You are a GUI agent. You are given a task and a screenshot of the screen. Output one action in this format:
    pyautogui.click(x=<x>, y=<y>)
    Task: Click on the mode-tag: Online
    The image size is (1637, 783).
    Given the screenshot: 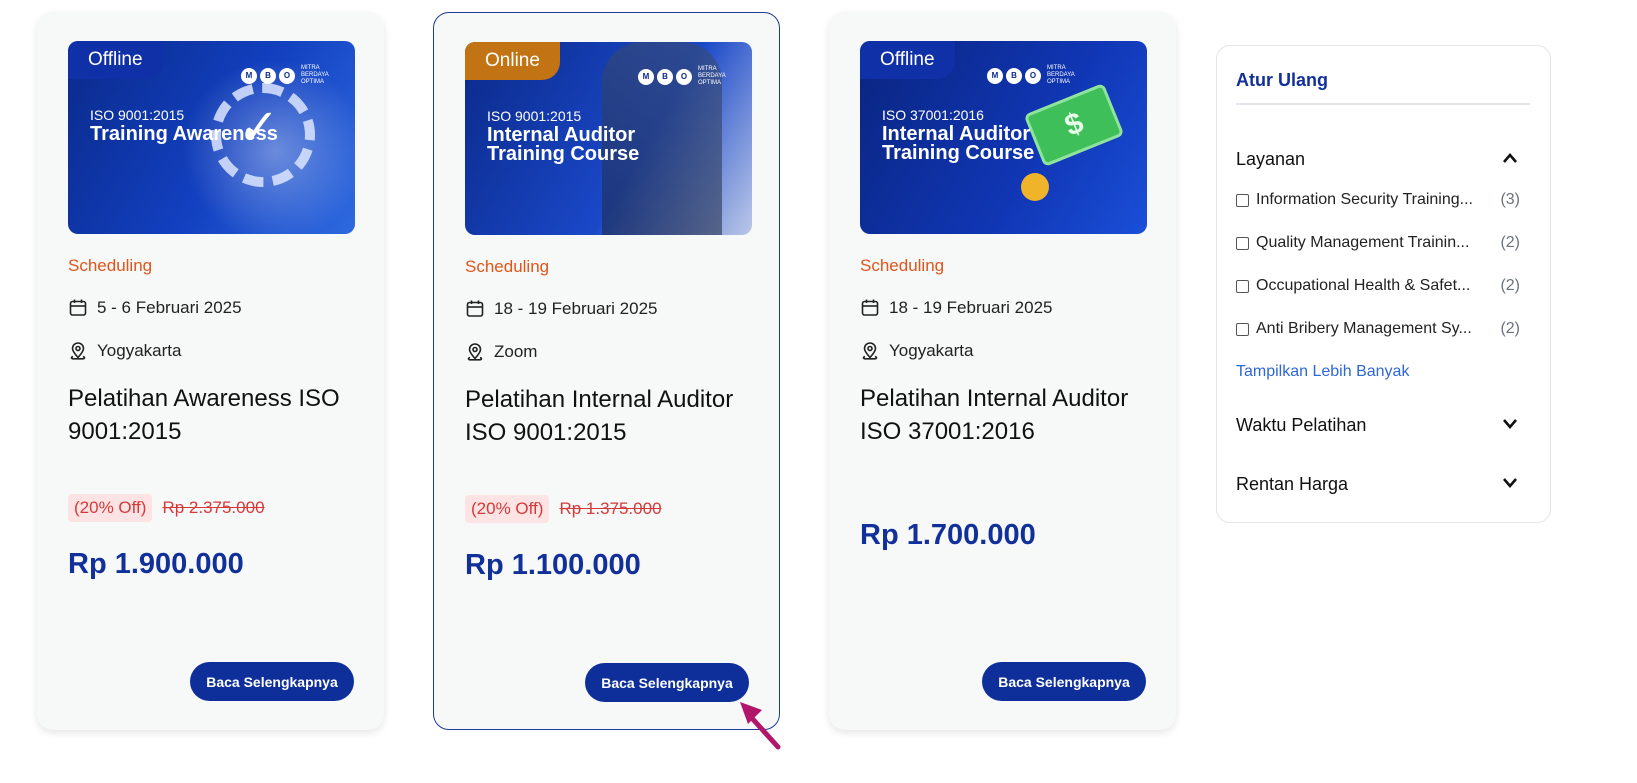 What is the action you would take?
    pyautogui.click(x=512, y=61)
    